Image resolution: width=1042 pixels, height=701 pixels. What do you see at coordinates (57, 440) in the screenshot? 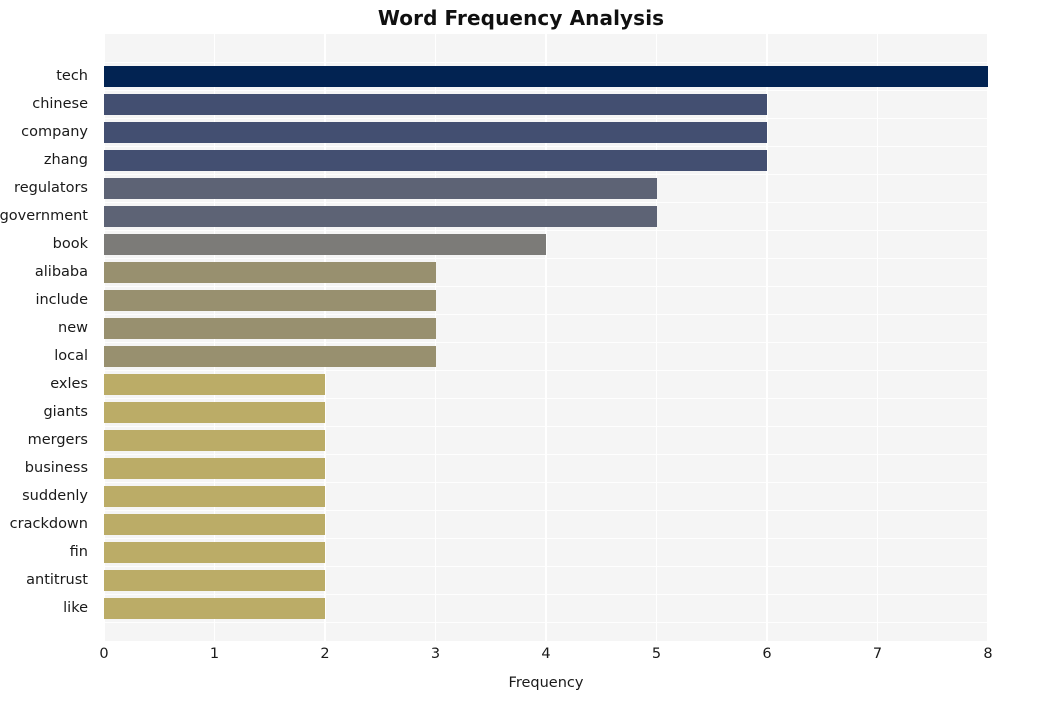
I see `y-axis-tick-label: mergers` at bounding box center [57, 440].